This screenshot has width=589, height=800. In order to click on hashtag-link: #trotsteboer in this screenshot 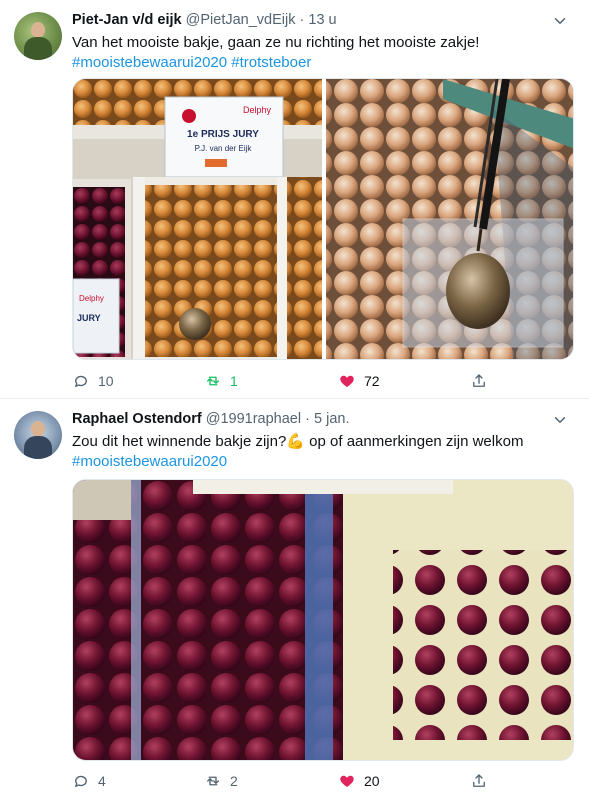, I will do `click(271, 62)`.